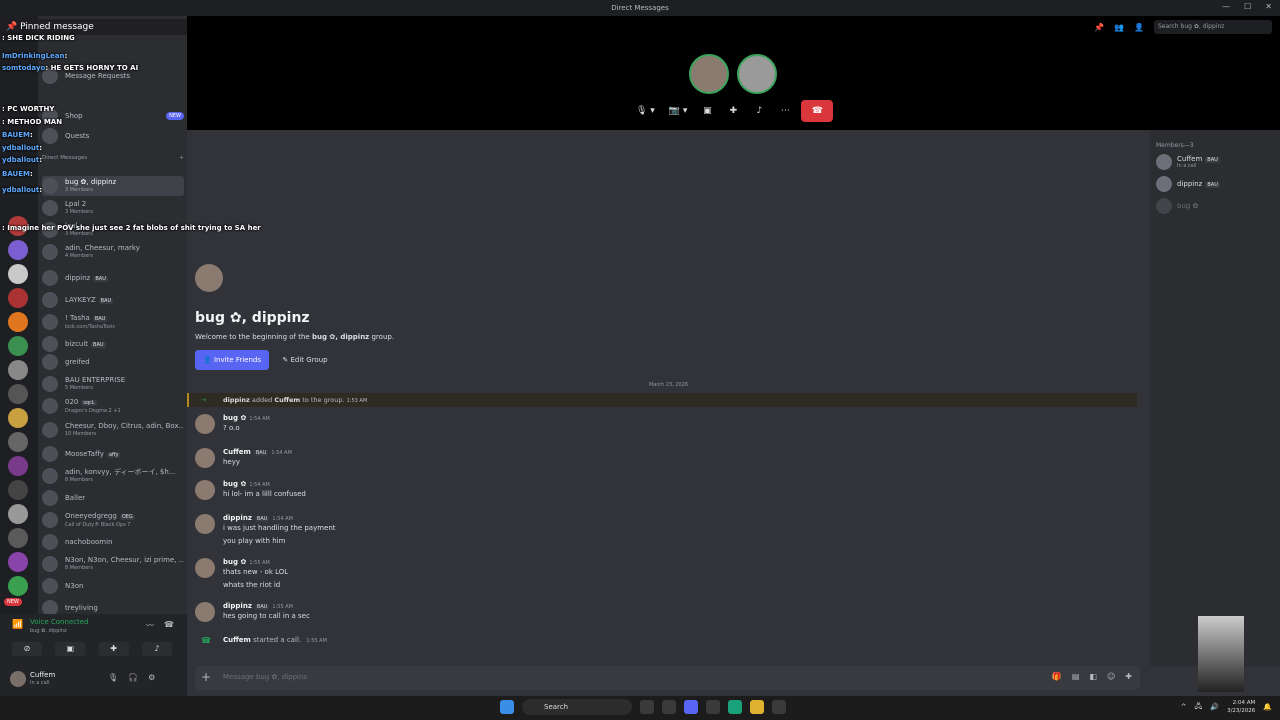 This screenshot has height=720, width=1280. What do you see at coordinates (1139, 27) in the screenshot?
I see `members-icon: 👤` at bounding box center [1139, 27].